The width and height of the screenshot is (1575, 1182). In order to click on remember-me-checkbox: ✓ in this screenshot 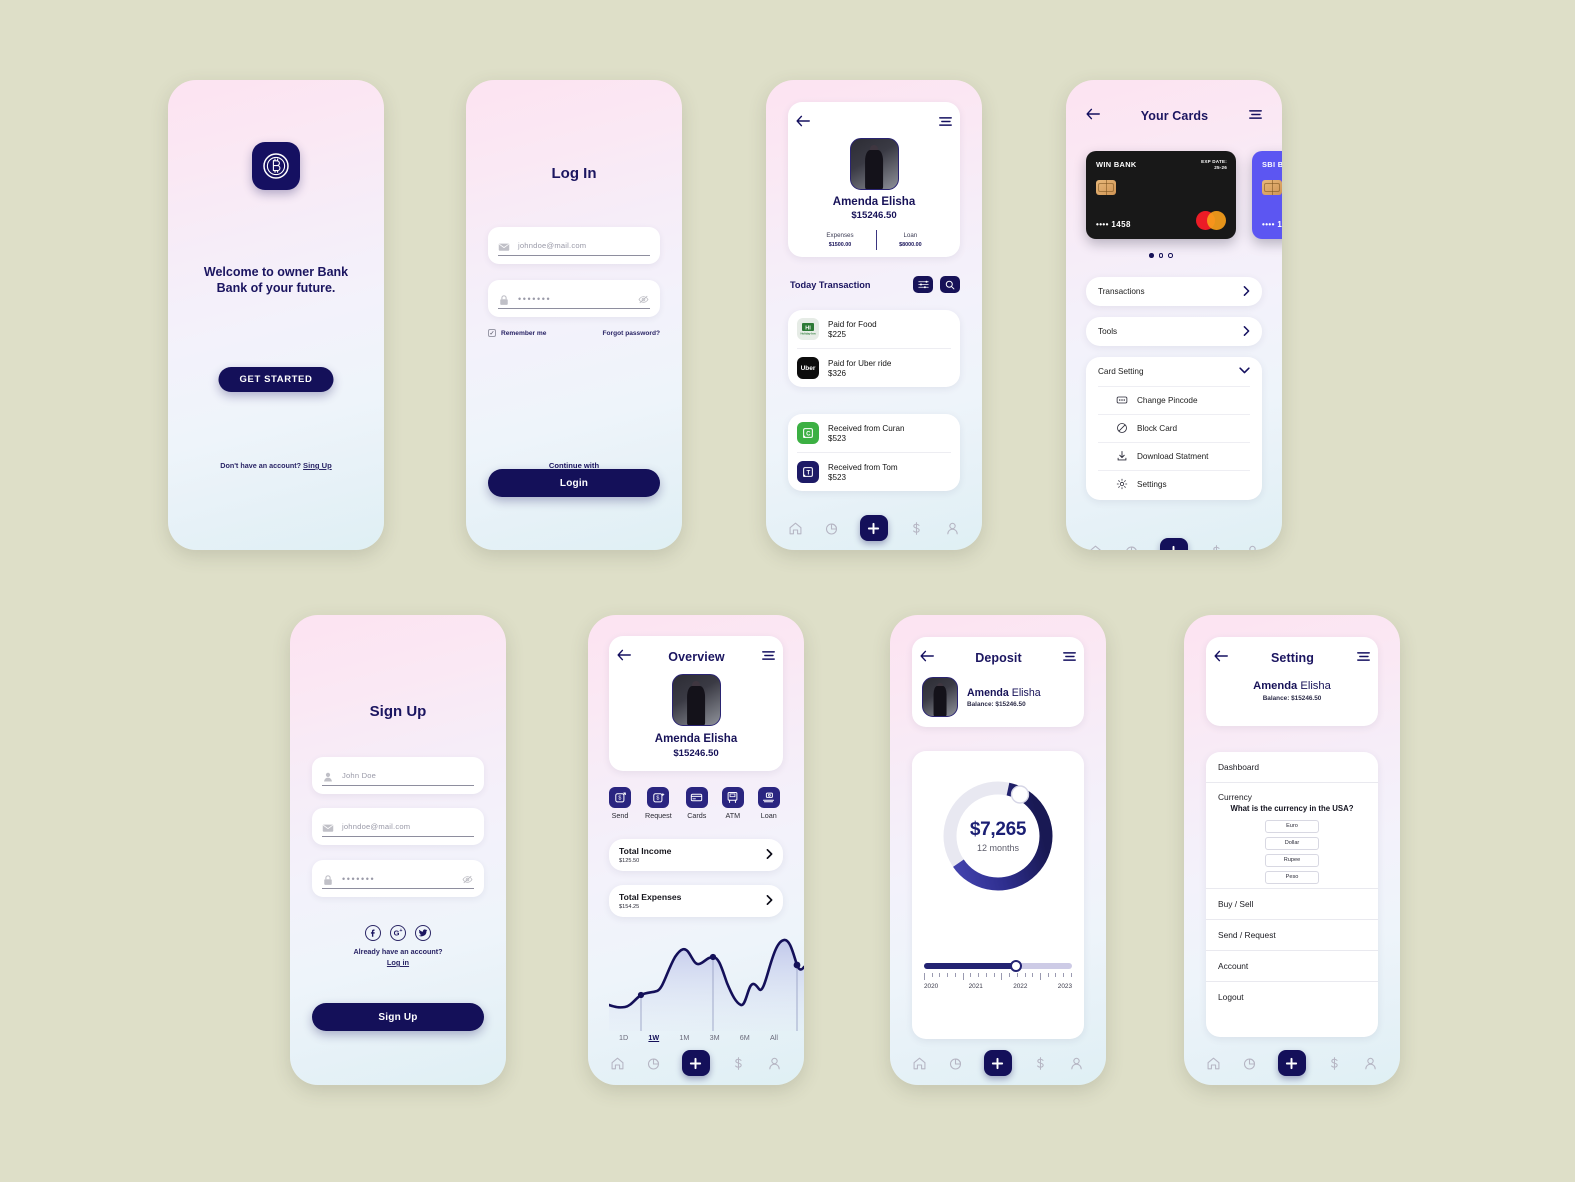, I will do `click(492, 333)`.